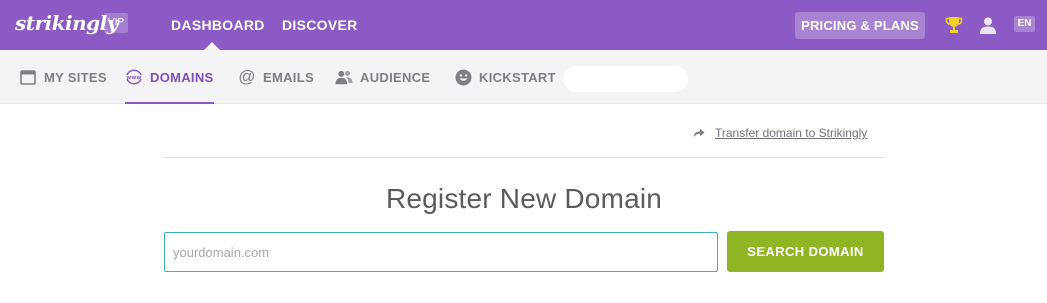 The image size is (1047, 303). I want to click on language-selector: EN, so click(1024, 24).